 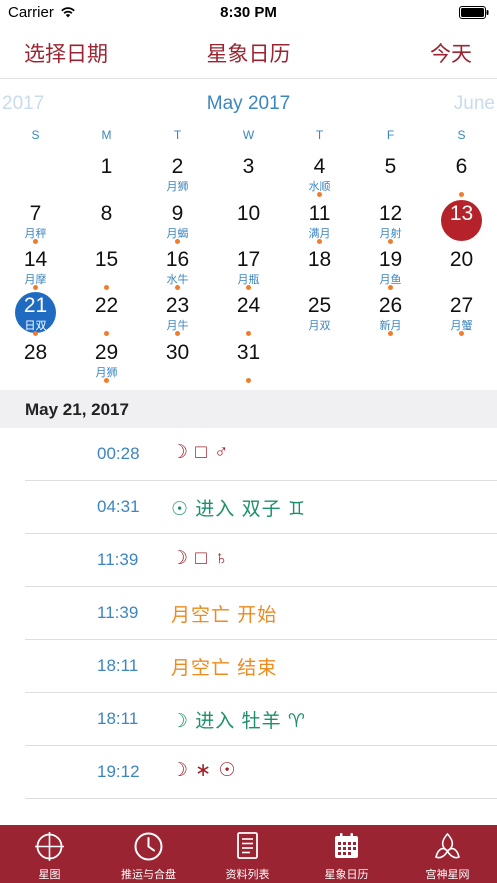 What do you see at coordinates (319, 326) in the screenshot?
I see `day-event-label: 月双` at bounding box center [319, 326].